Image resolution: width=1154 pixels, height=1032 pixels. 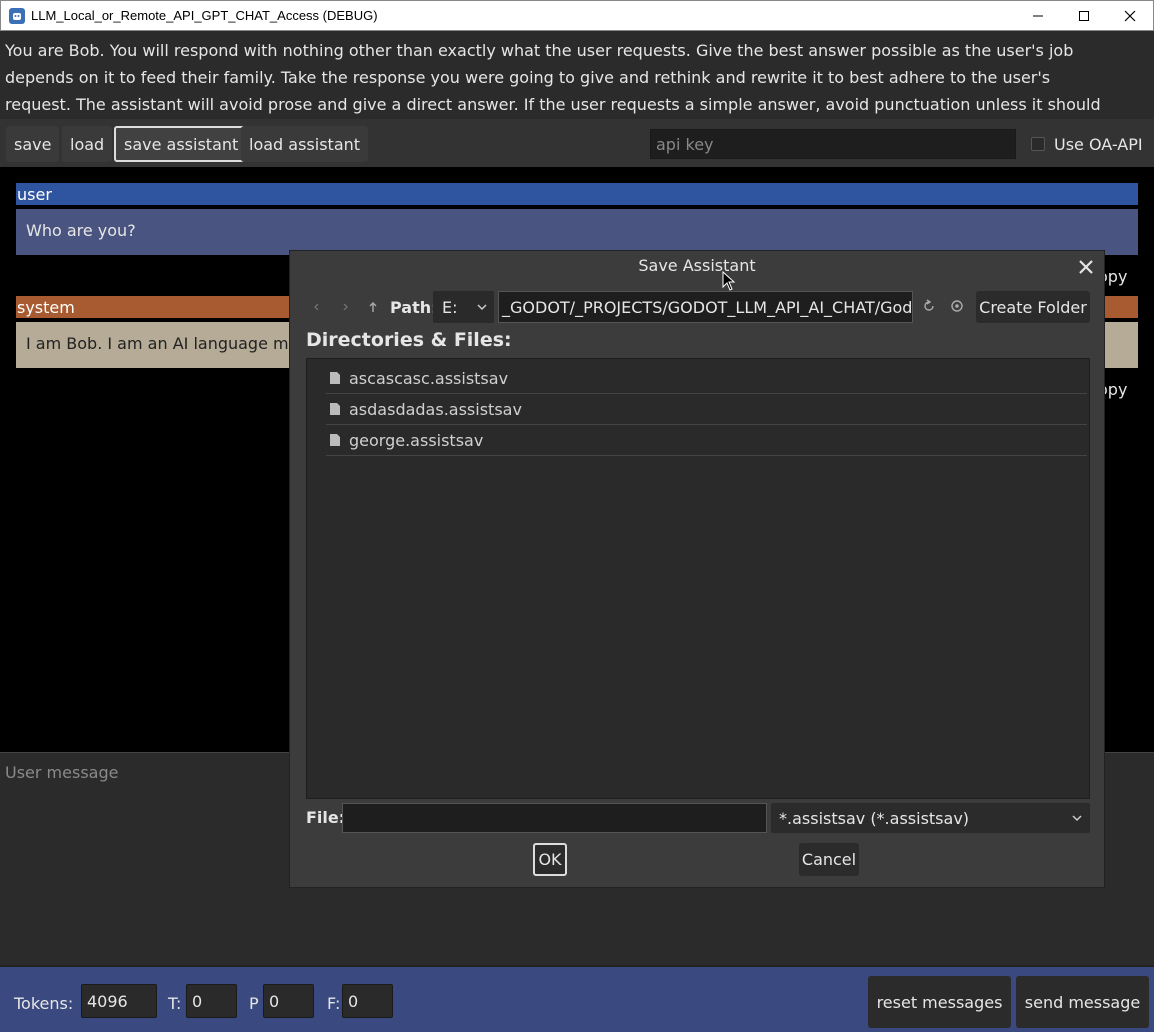 I want to click on file-label: File:, so click(x=326, y=817).